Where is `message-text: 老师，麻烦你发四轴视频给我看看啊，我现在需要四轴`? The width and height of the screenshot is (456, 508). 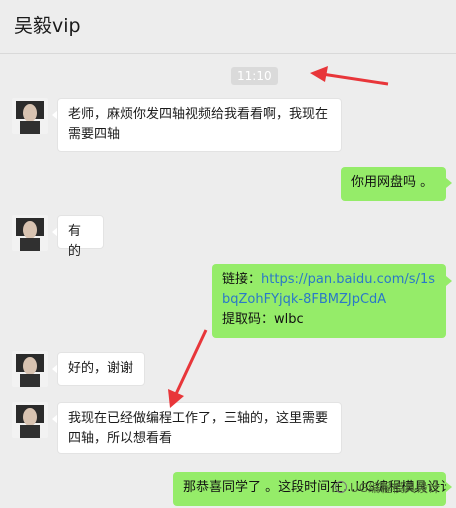
message-text: 老师，麻烦你发四轴视频给我看看啊，我现在需要四轴 is located at coordinates (198, 124).